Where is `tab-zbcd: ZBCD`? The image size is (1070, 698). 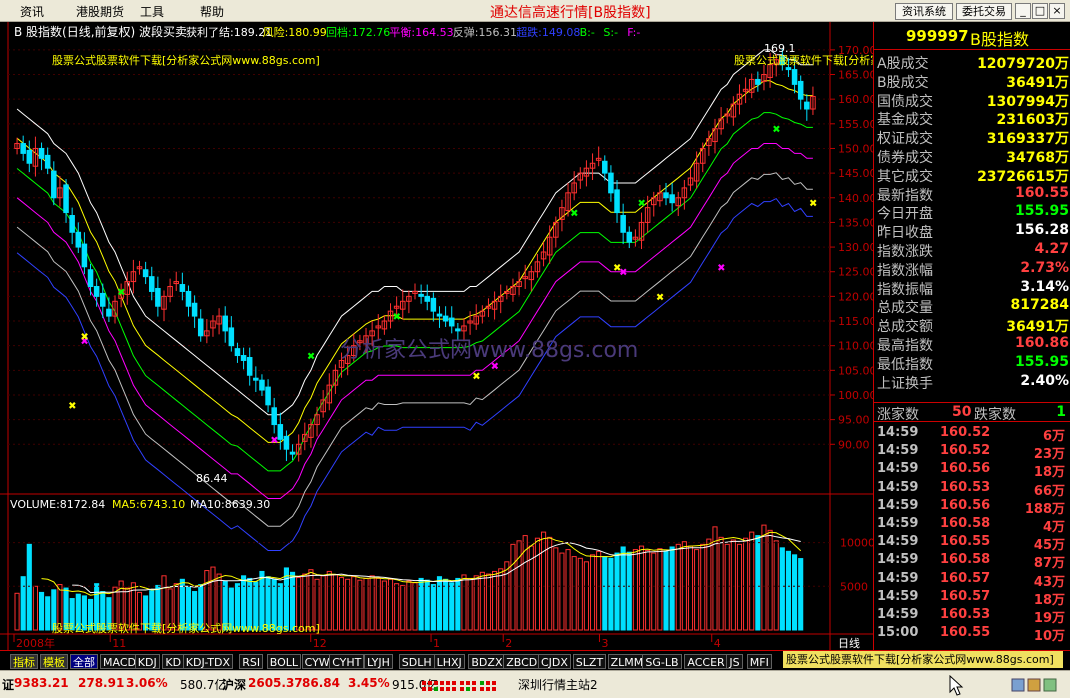
tab-zbcd: ZBCD is located at coordinates (522, 661).